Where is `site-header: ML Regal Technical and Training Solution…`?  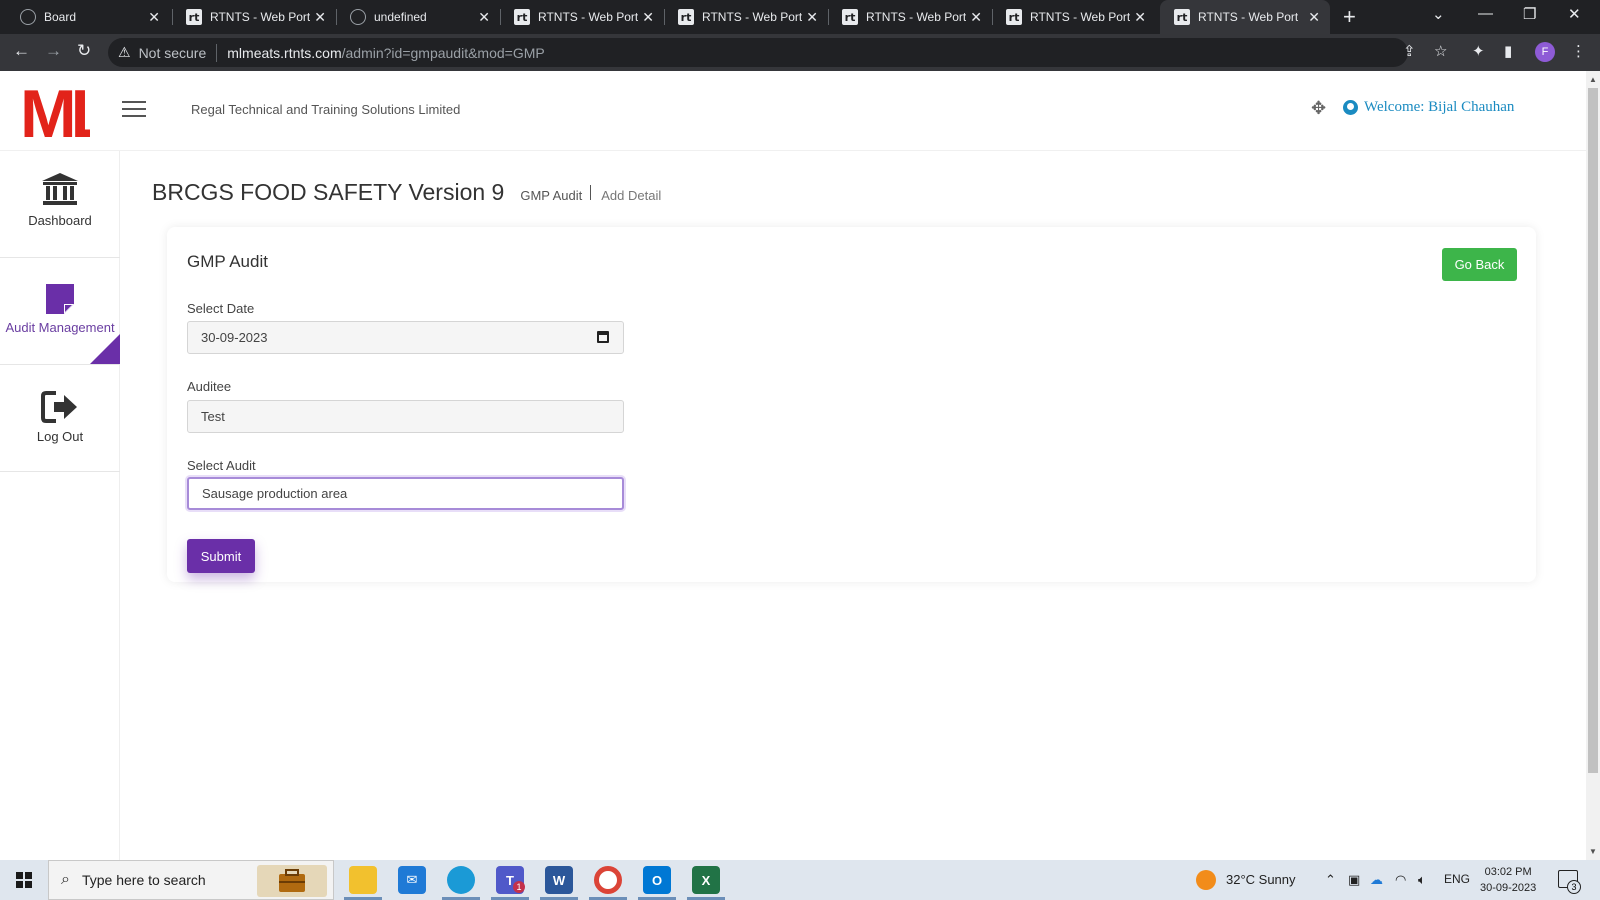
site-header: ML Regal Technical and Training Solution… is located at coordinates (793, 111).